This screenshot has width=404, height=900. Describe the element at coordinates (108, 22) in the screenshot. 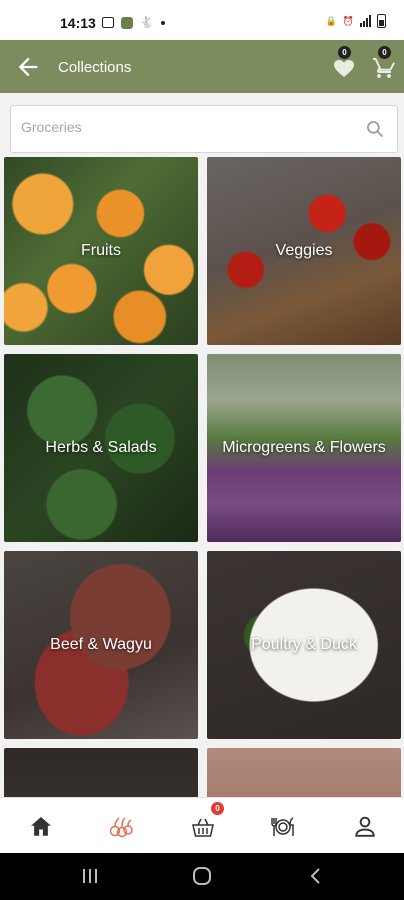

I see `gallery-icon` at that location.